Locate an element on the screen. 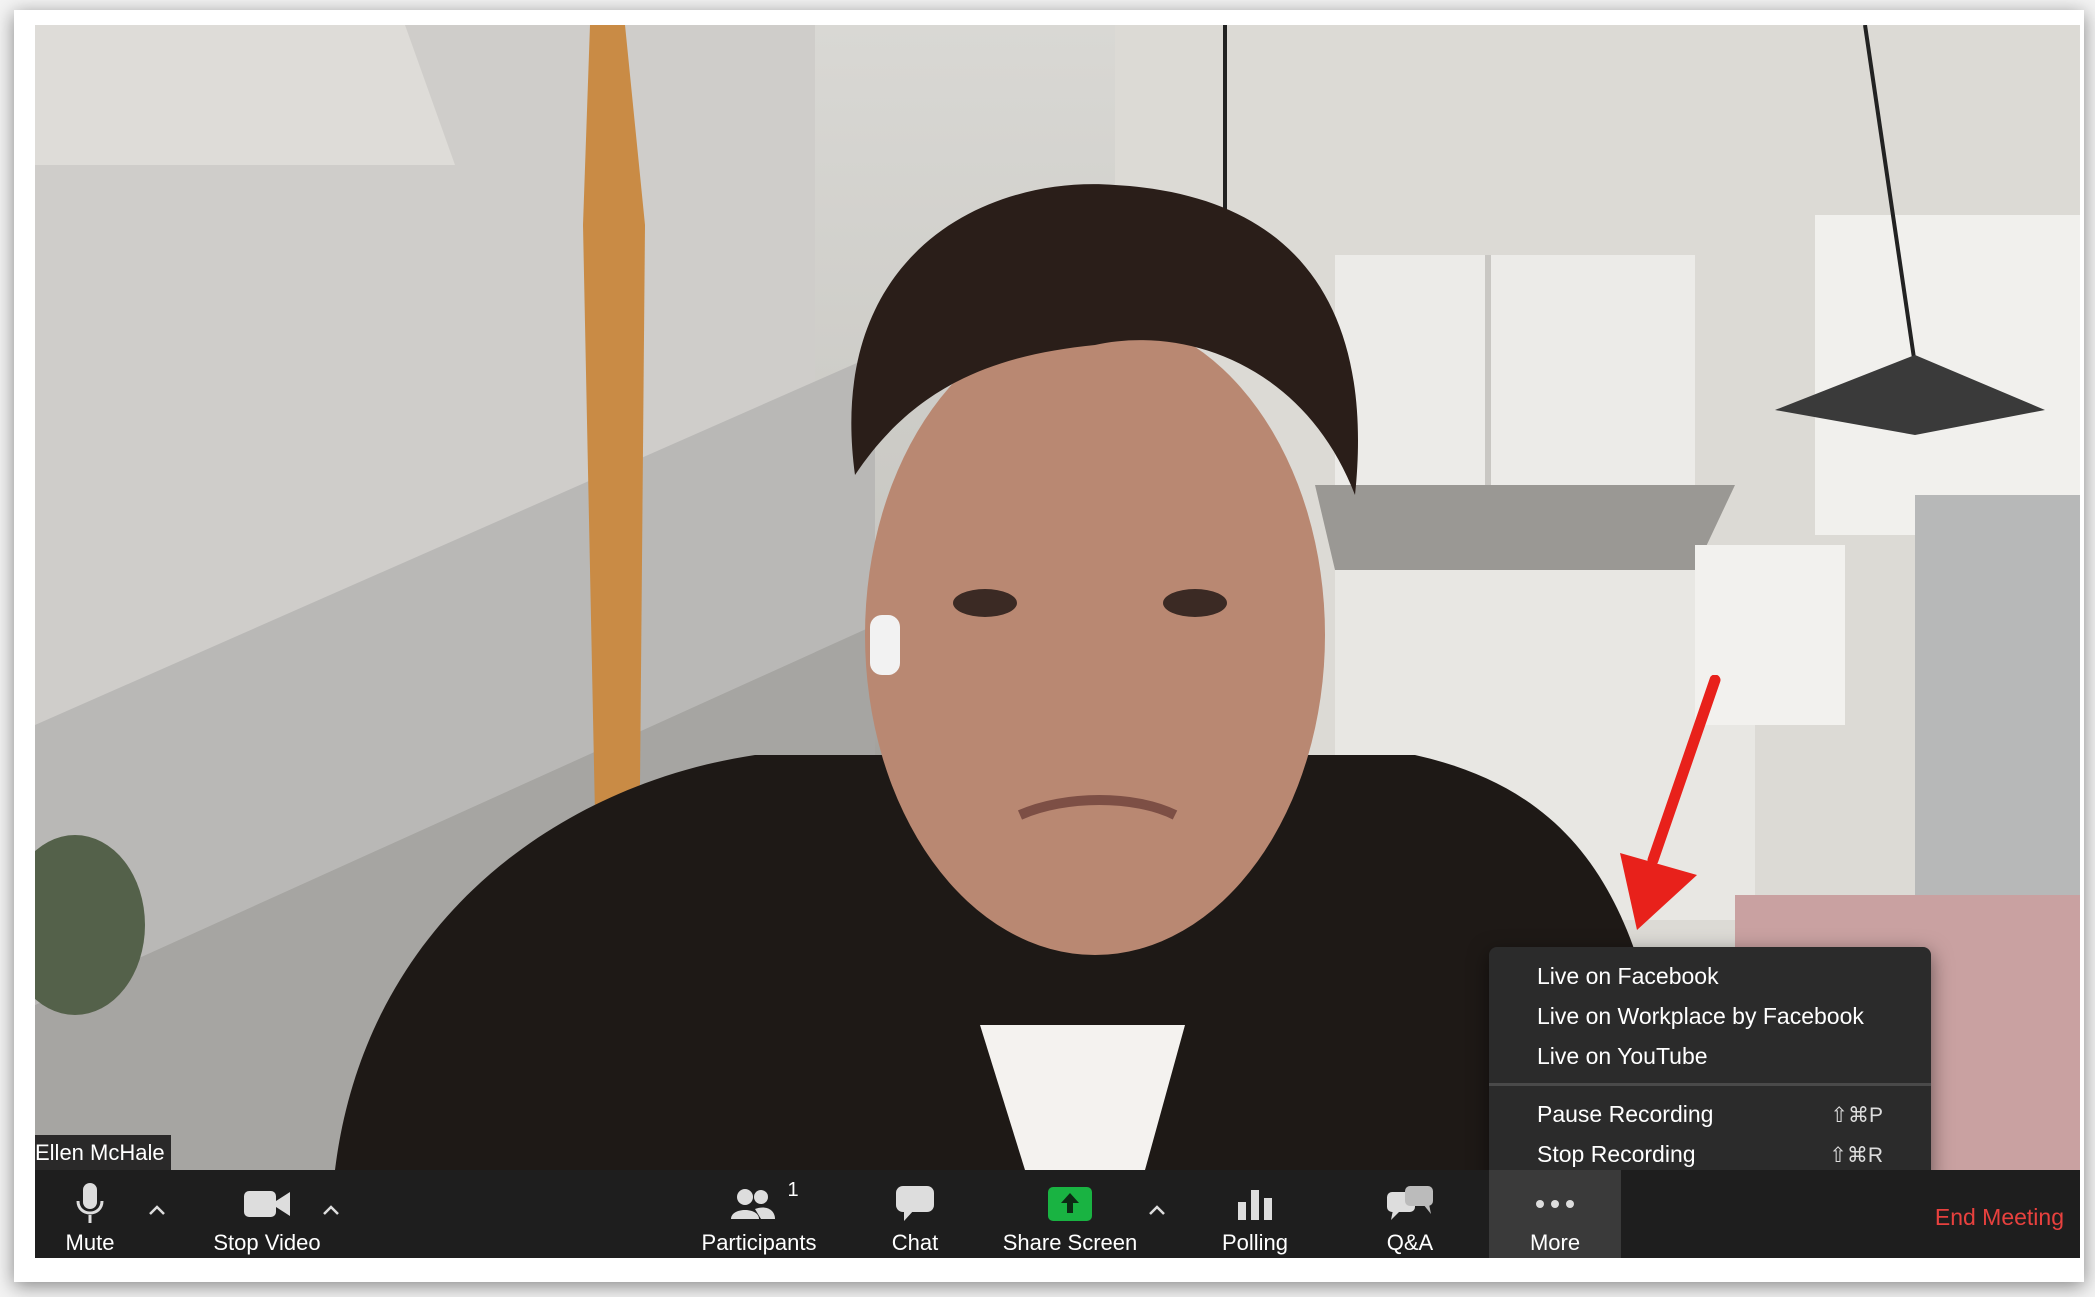 The width and height of the screenshot is (2095, 1297). qa-label: Q&A is located at coordinates (1410, 1242).